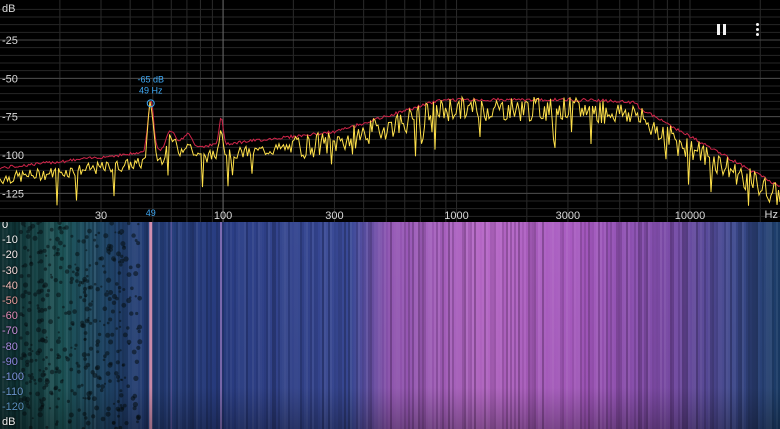  What do you see at coordinates (10, 285) in the screenshot?
I see `level-label: -40` at bounding box center [10, 285].